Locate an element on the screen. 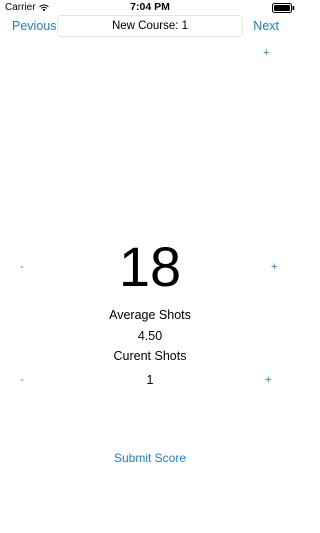  submit-score-button: Submit Score is located at coordinates (150, 458).